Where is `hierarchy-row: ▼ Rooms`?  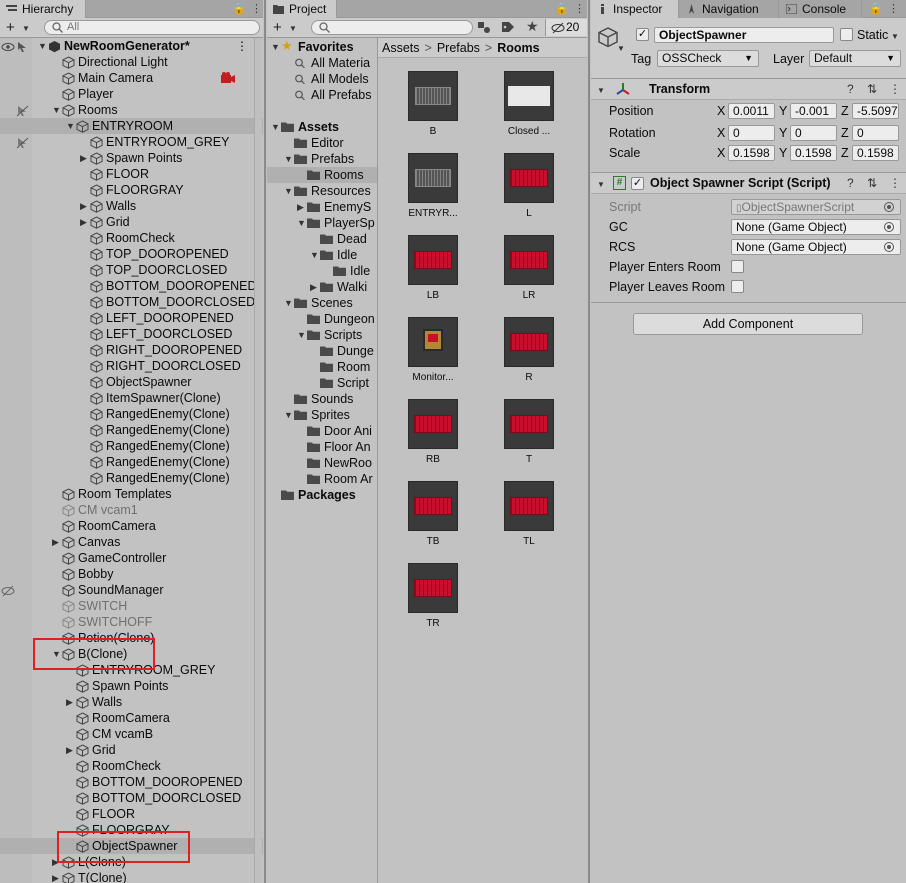
hierarchy-row: ▼ Rooms is located at coordinates (131, 110).